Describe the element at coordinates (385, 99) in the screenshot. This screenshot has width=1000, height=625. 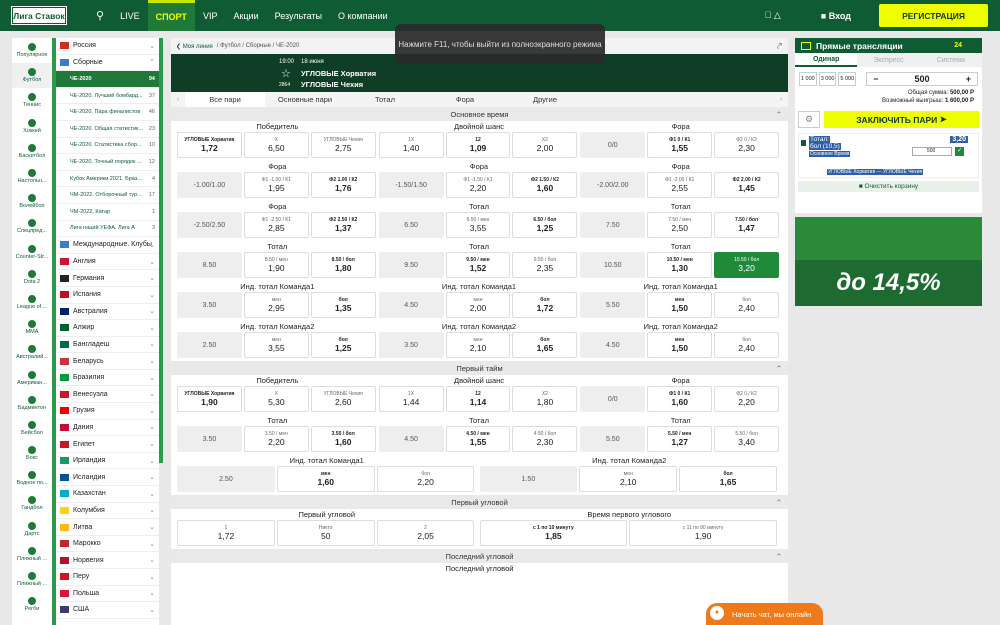
I see `tab-2: Тотал` at that location.